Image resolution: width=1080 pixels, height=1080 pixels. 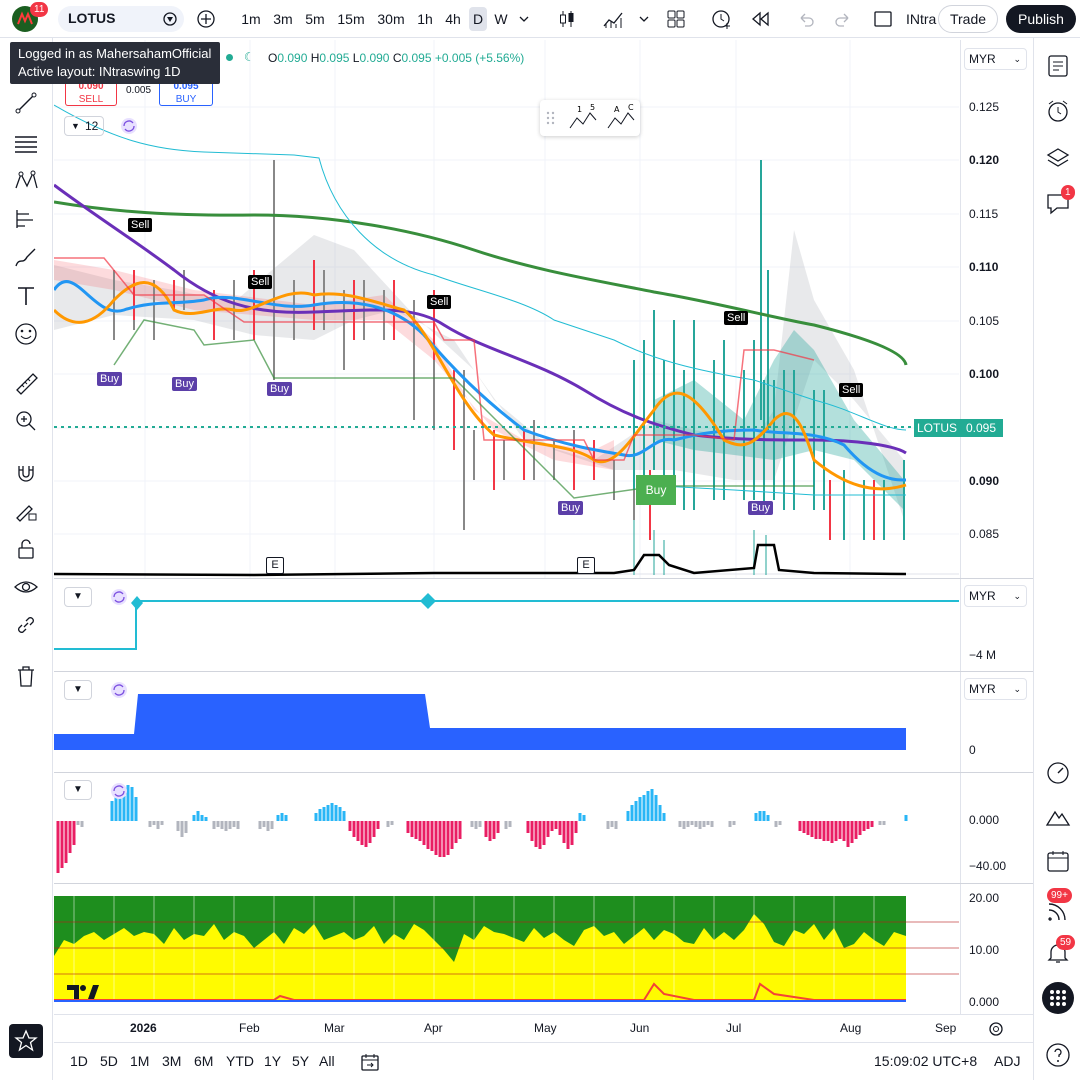 What do you see at coordinates (315, 19) in the screenshot?
I see `interval-5m: 5m` at bounding box center [315, 19].